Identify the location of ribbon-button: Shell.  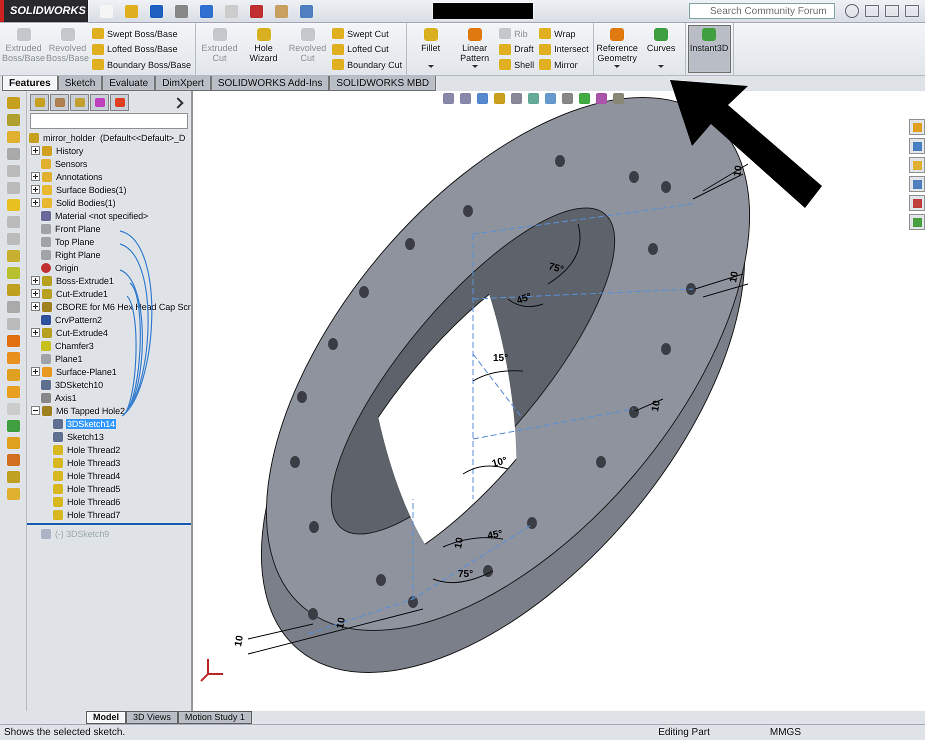
(516, 64).